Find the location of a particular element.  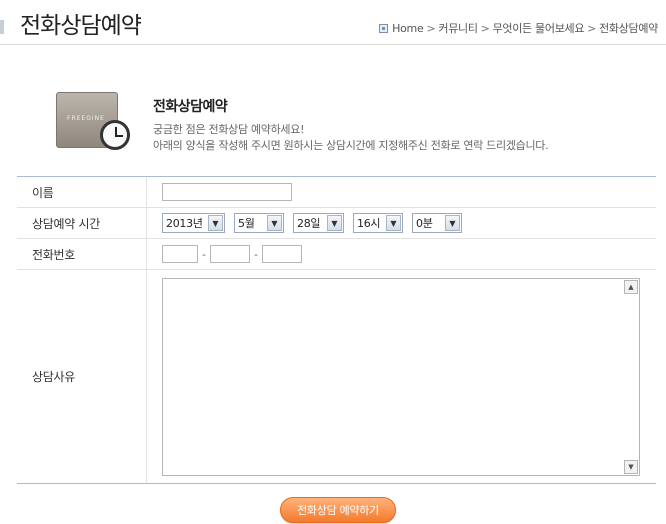

header-divider is located at coordinates (333, 44).